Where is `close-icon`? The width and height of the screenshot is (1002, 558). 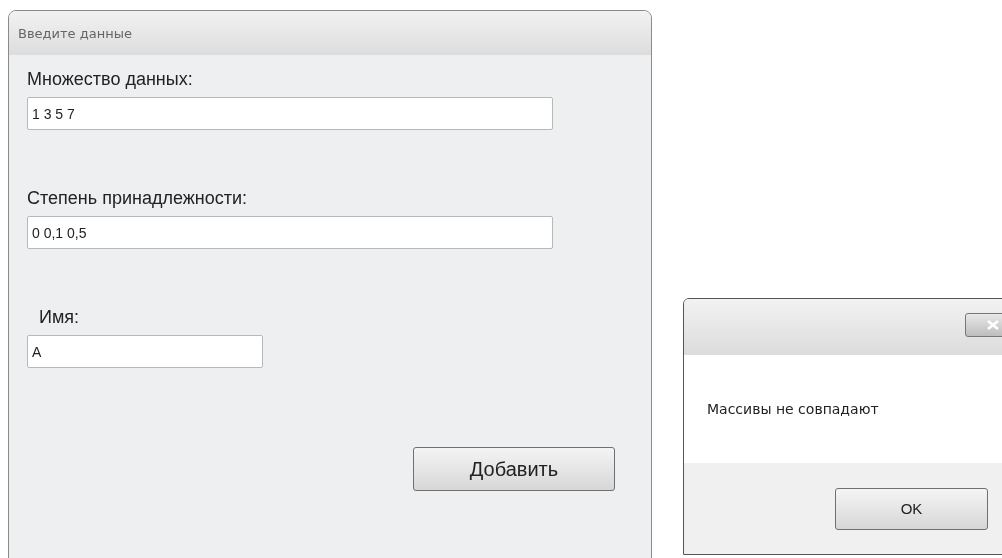 close-icon is located at coordinates (992, 325).